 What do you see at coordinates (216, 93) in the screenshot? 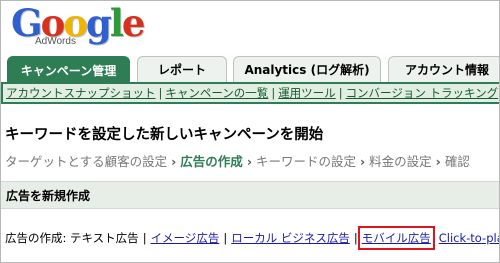
I see `subnav-link-campaign-list: キャンペーンの一覧` at bounding box center [216, 93].